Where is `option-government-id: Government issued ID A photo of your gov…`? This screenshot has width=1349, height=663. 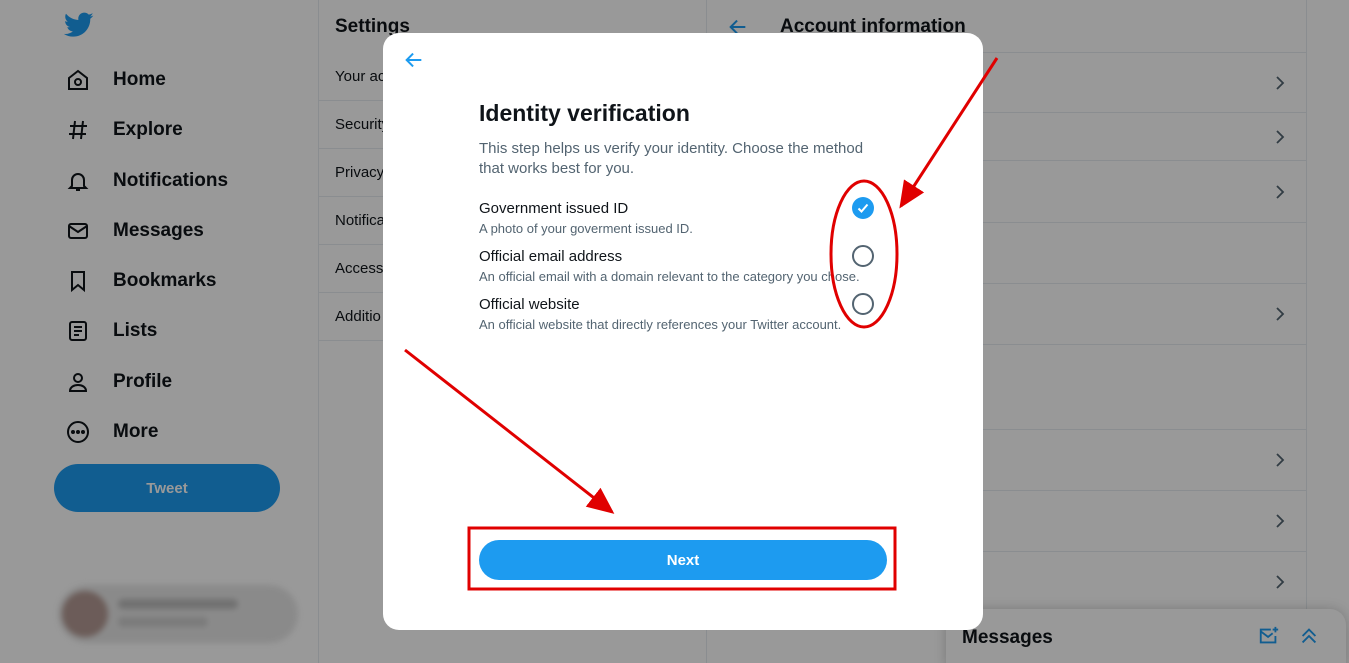 option-government-id: Government issued ID A photo of your gov… is located at coordinates (689, 218).